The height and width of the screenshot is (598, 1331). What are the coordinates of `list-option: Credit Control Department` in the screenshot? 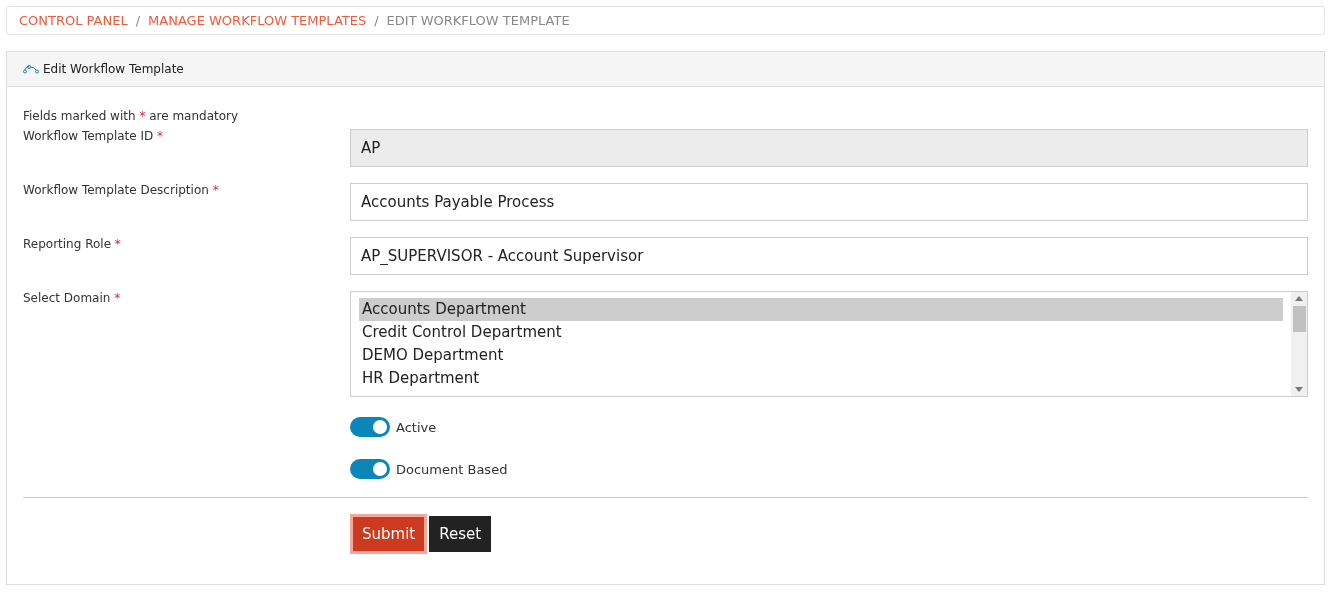 It's located at (821, 332).